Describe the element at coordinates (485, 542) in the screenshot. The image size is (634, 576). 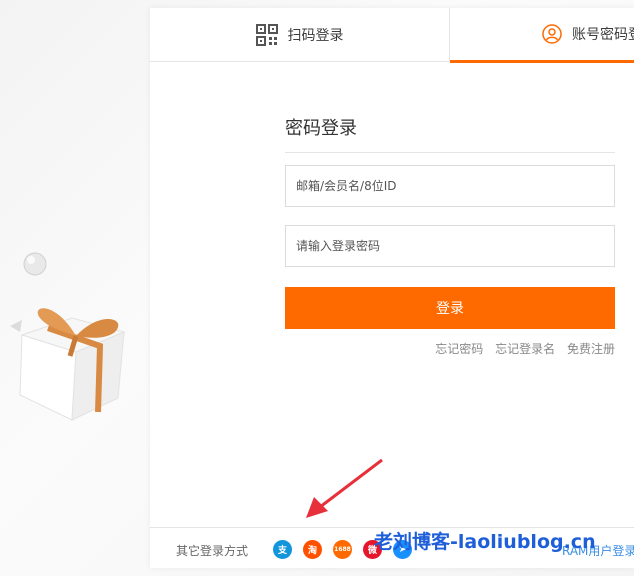
I see `watermark-text: 老刘博客-laoliublog.cn` at that location.